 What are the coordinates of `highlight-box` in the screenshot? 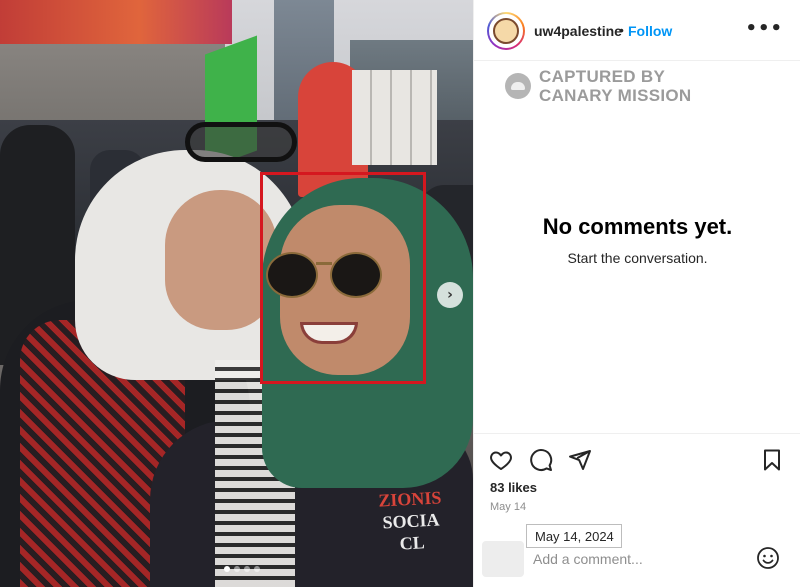 It's located at (343, 278).